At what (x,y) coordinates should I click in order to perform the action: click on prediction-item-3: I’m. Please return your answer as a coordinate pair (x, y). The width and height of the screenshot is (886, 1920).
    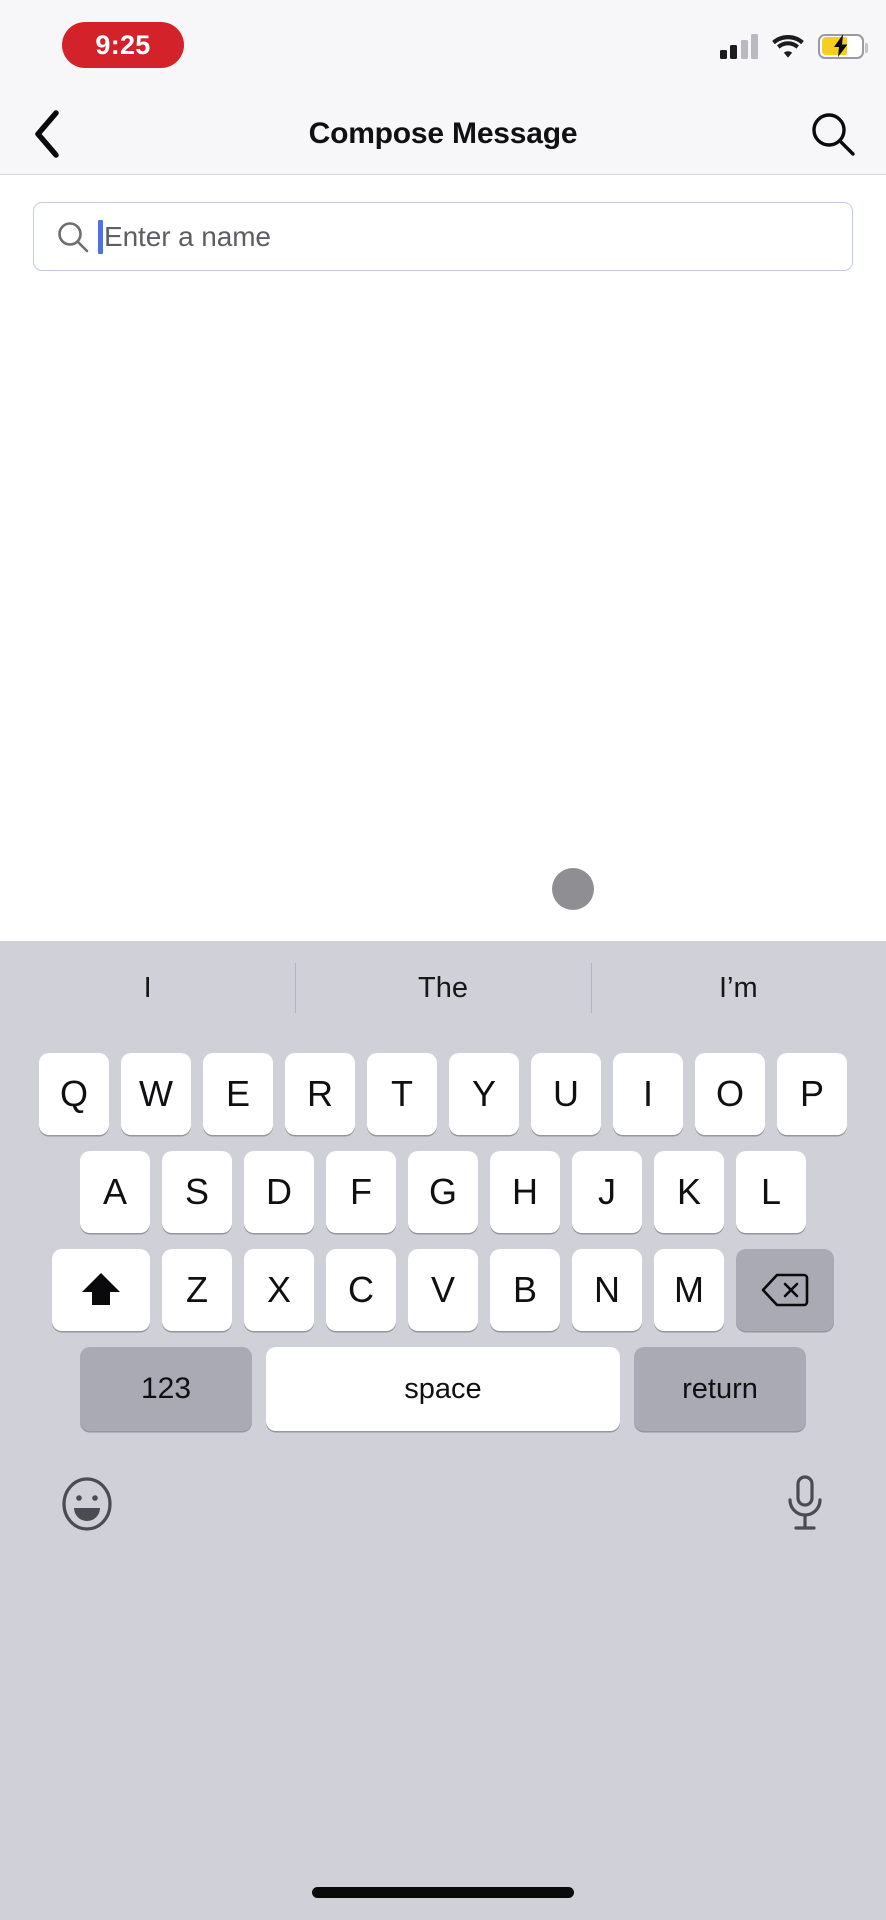
    Looking at the image, I should click on (738, 988).